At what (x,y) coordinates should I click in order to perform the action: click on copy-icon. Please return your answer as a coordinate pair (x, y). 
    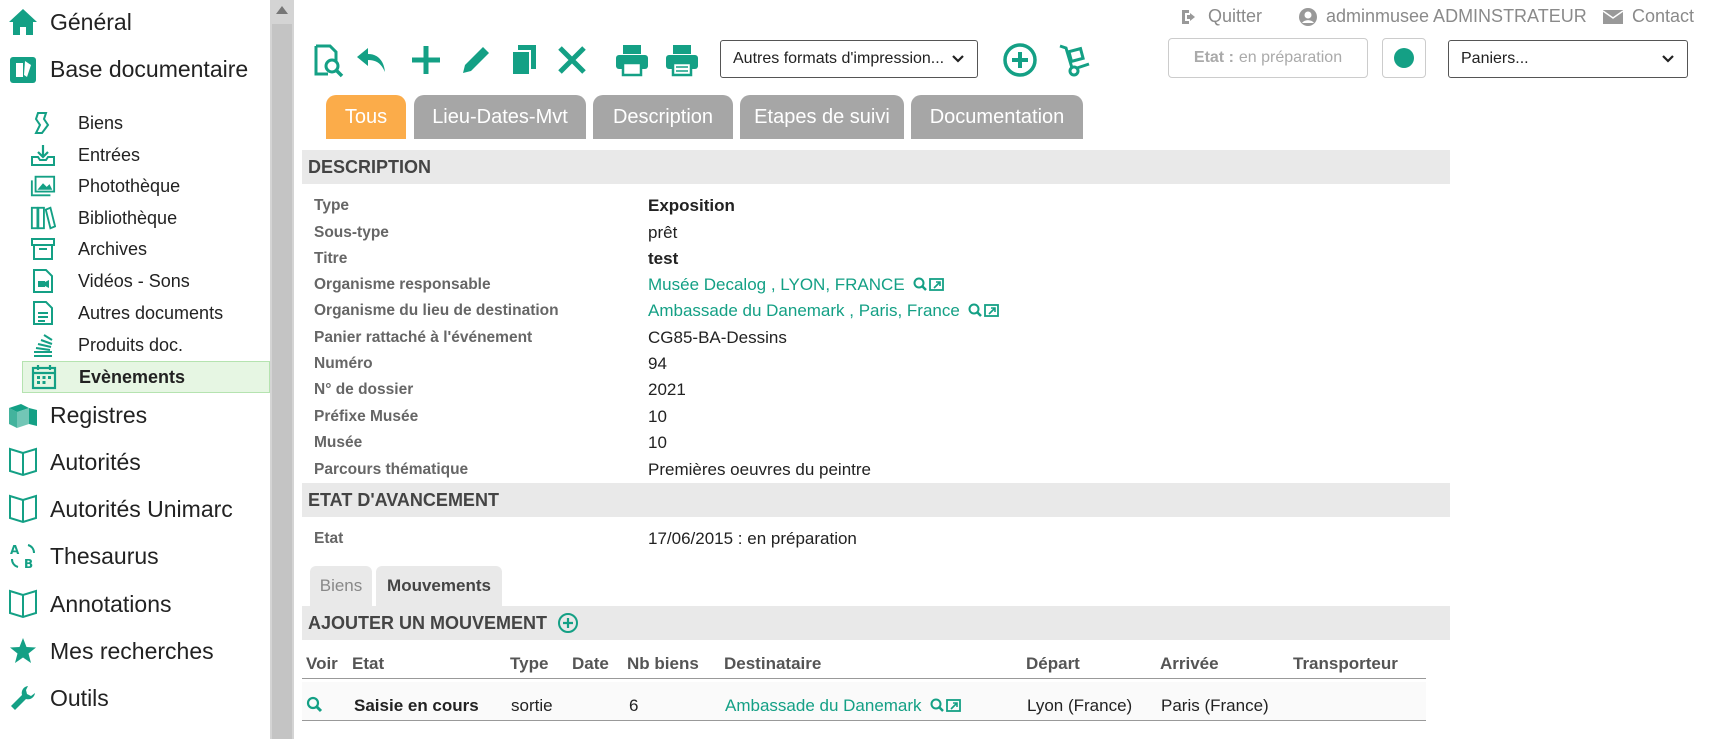
    Looking at the image, I should click on (523, 60).